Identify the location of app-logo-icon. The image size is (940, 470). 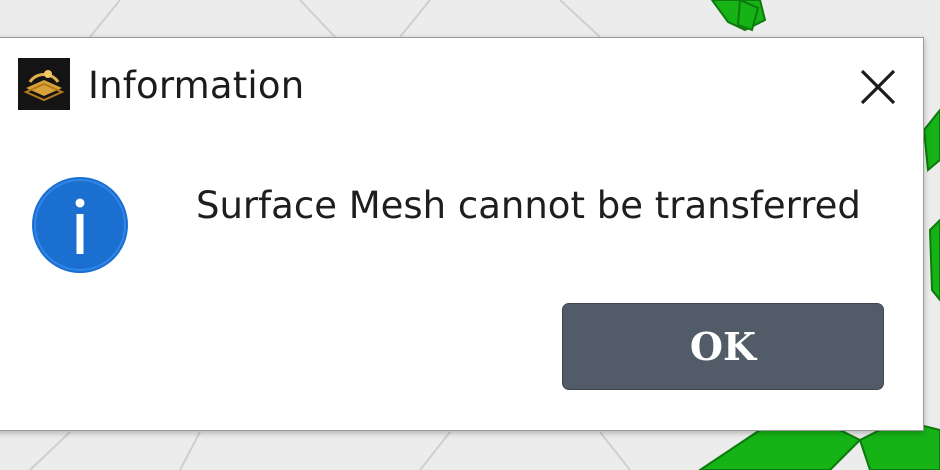
(44, 84).